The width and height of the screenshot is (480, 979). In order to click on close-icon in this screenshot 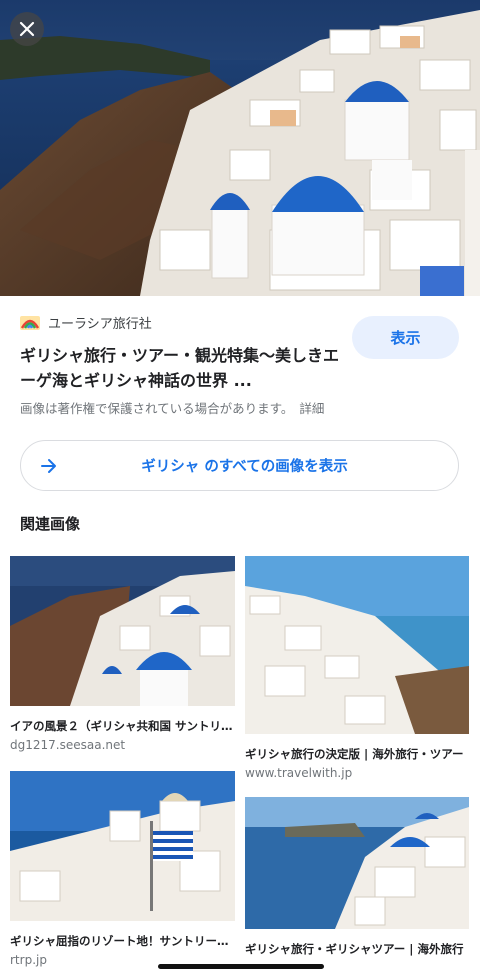, I will do `click(27, 29)`.